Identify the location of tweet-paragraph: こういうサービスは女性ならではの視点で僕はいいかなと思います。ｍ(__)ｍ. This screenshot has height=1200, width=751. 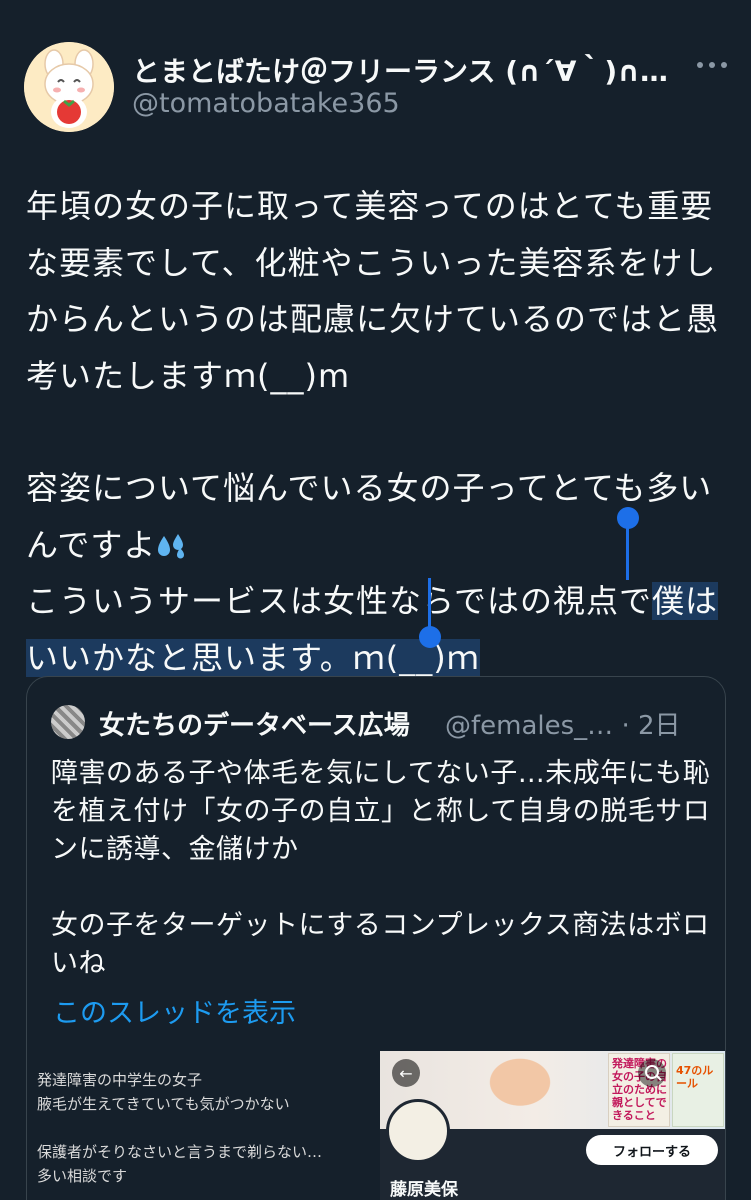
(378, 629).